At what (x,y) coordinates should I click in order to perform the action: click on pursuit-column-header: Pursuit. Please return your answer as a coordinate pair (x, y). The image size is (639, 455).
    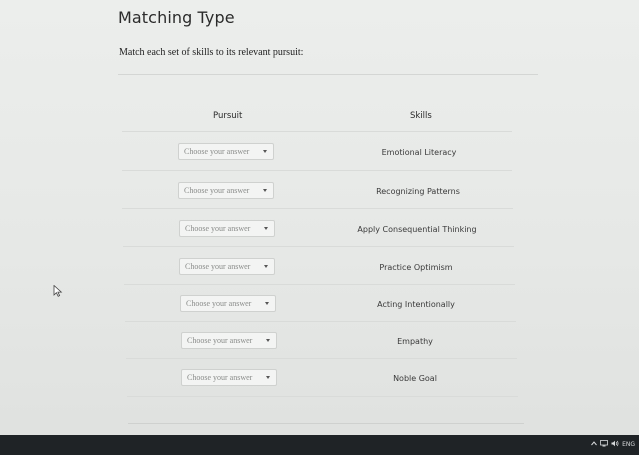
    Looking at the image, I should click on (228, 116).